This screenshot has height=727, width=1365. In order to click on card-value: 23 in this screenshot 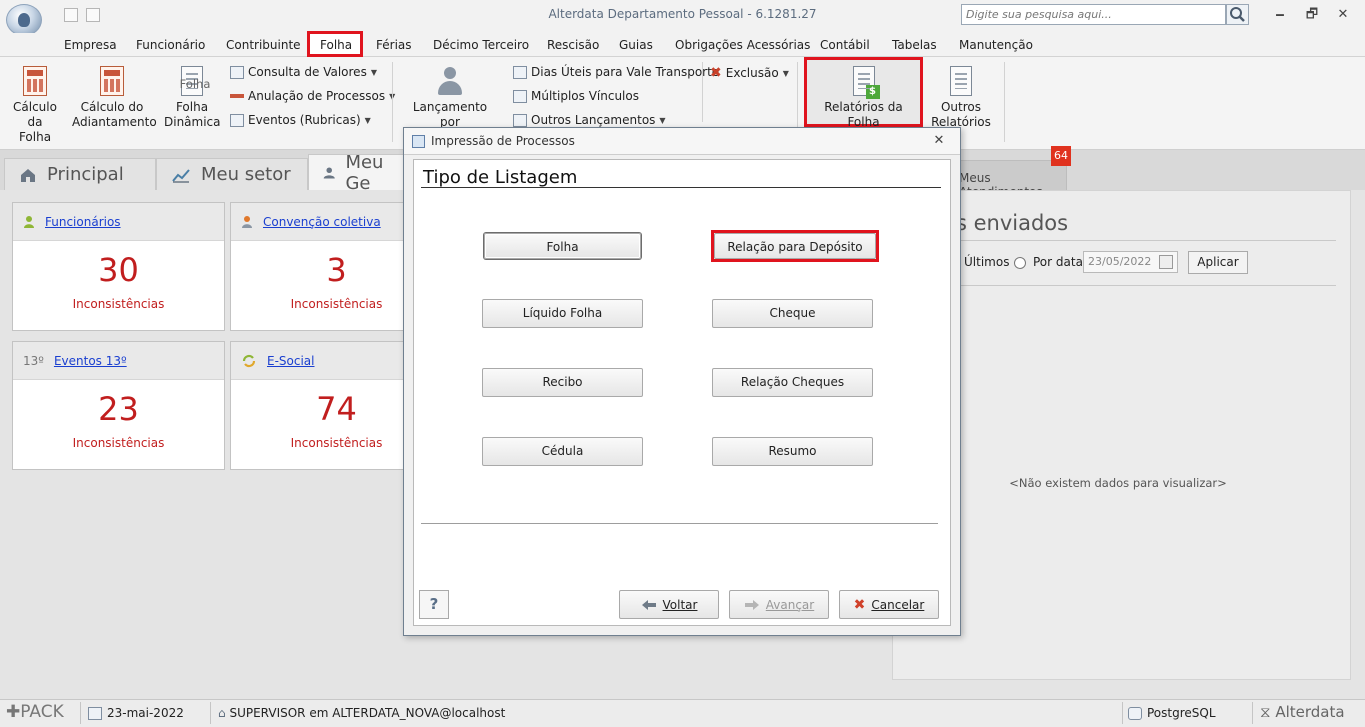, I will do `click(118, 409)`.